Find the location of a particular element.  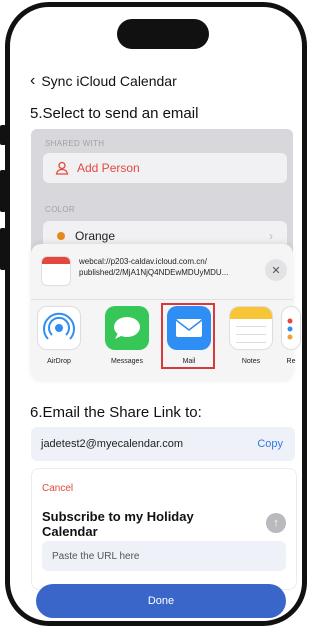

add-person-label: Add Person is located at coordinates (108, 168).